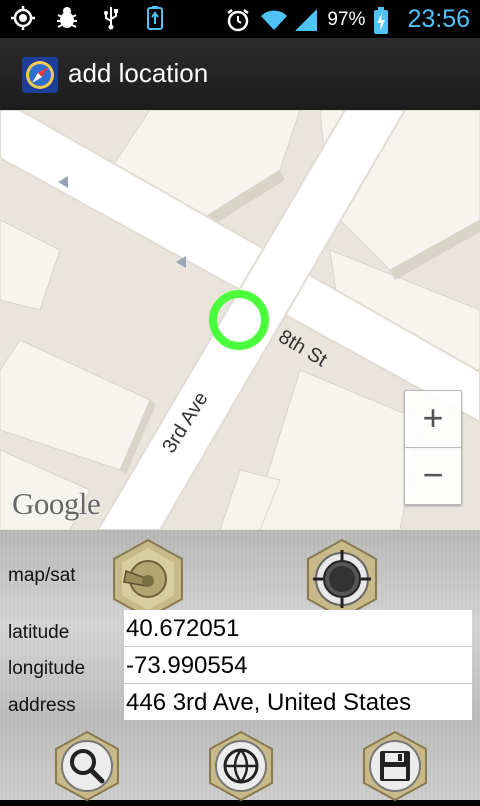 The image size is (480, 806). Describe the element at coordinates (386, 20) in the screenshot. I see `battery-charging-icon` at that location.